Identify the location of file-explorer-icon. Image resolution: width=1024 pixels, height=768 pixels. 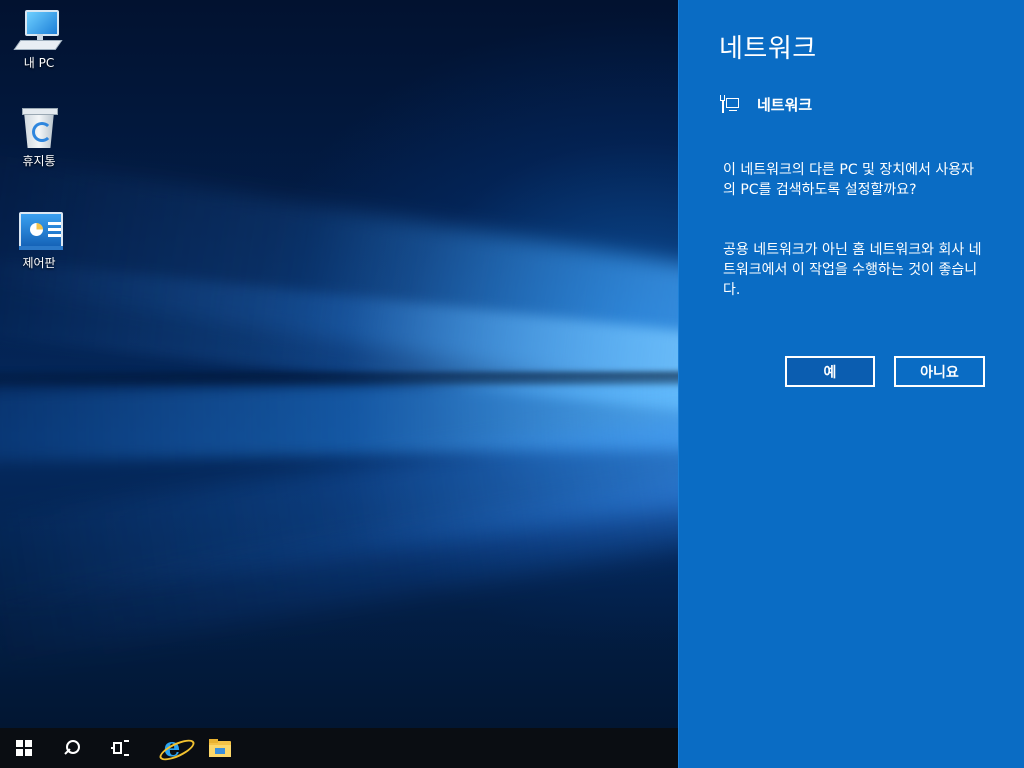
(220, 748).